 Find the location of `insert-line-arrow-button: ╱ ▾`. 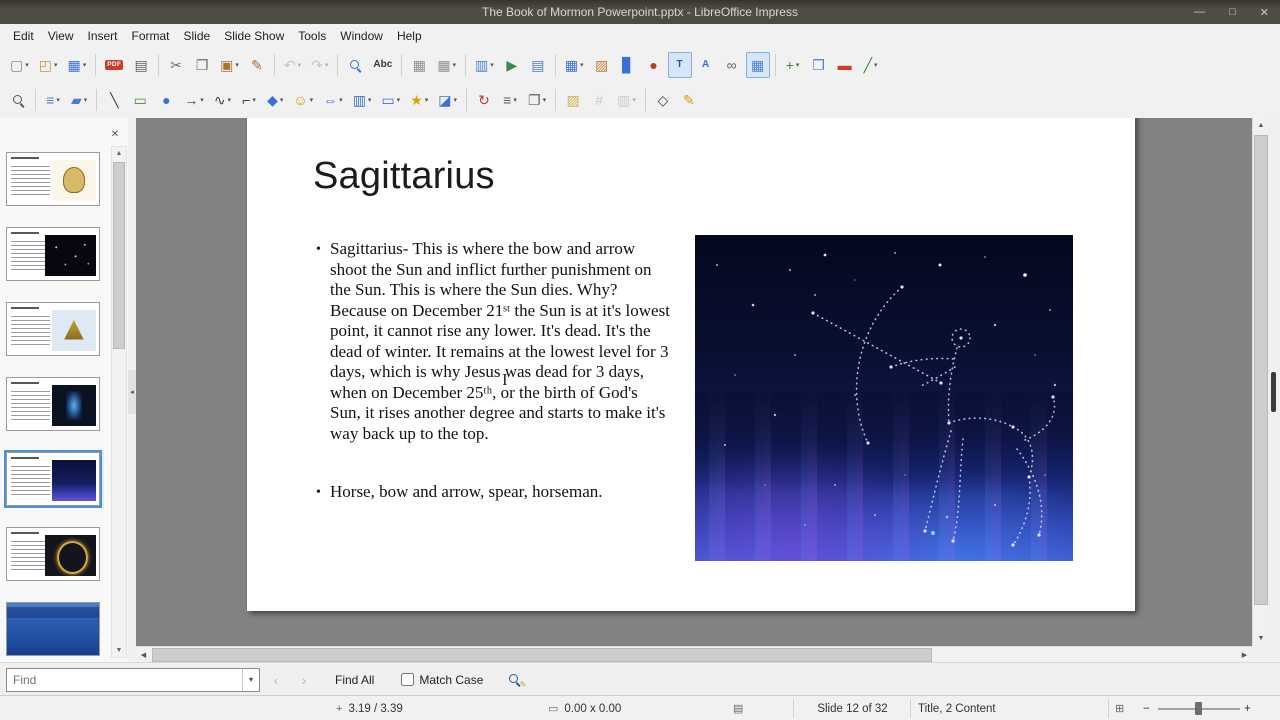

insert-line-arrow-button: ╱ ▾ is located at coordinates (871, 65).